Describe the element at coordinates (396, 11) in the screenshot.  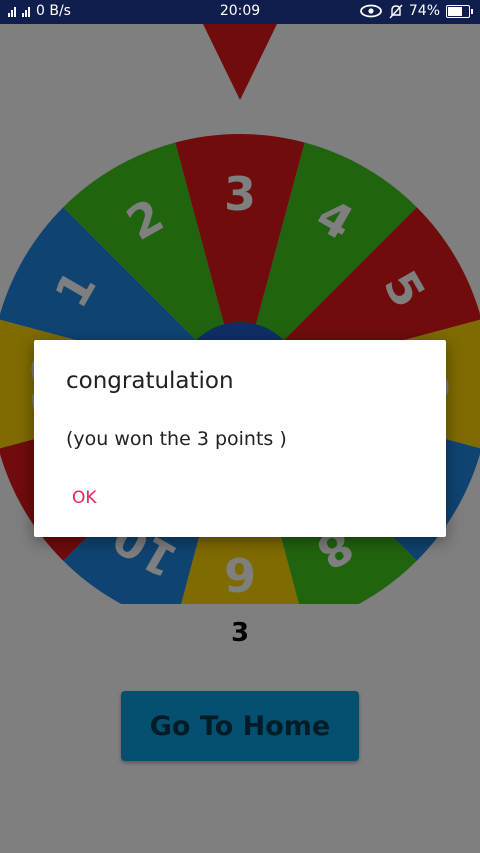
I see `bell-off-icon` at that location.